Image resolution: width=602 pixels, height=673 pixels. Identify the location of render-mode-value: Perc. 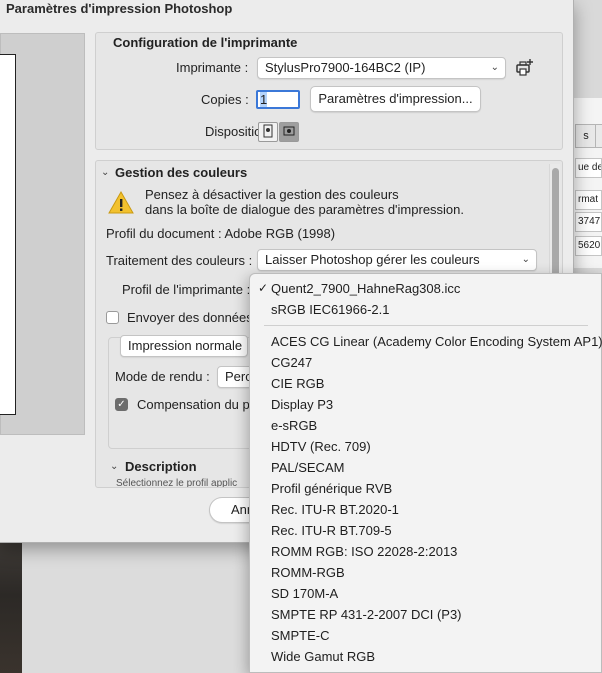
(238, 376).